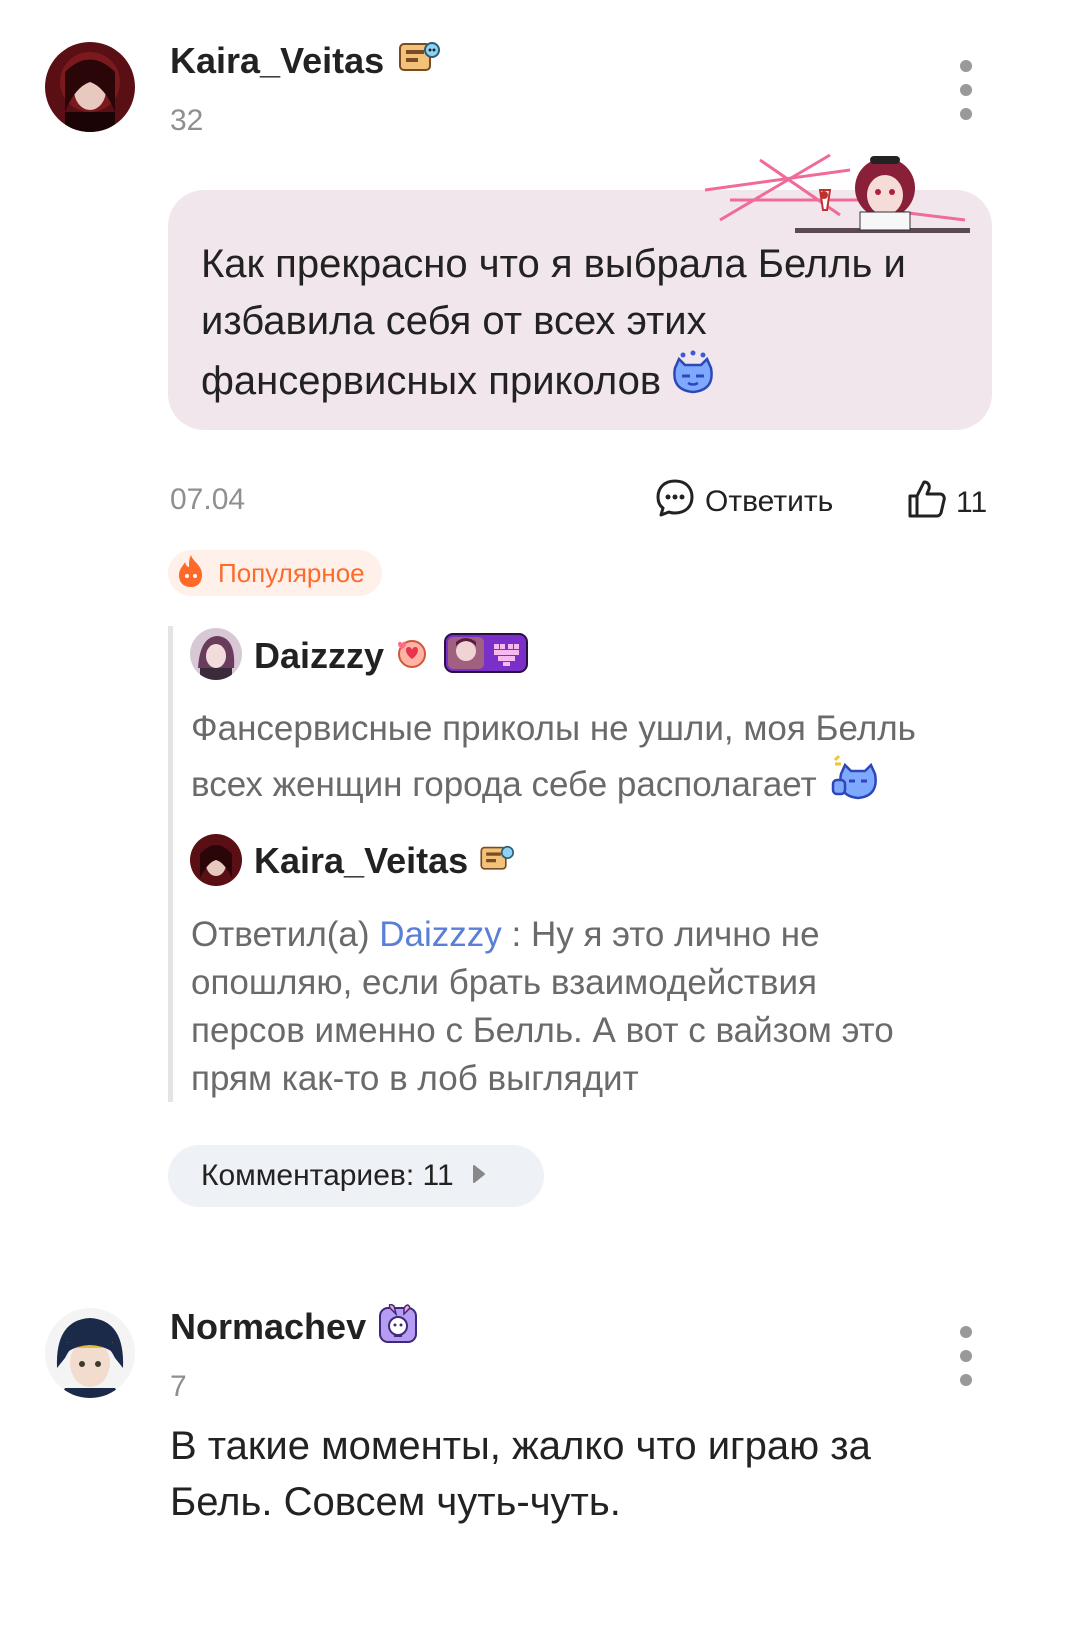 This screenshot has height=1636, width=1080. Describe the element at coordinates (487, 655) in the screenshot. I see `profile-banner-icon` at that location.